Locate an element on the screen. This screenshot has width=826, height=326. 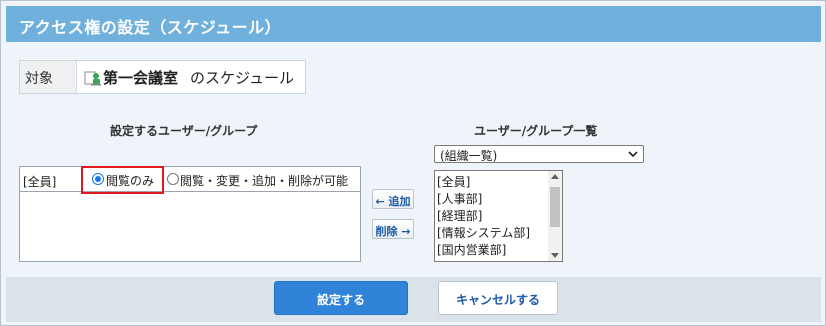
facility-name: 第一会議室 is located at coordinates (141, 78).